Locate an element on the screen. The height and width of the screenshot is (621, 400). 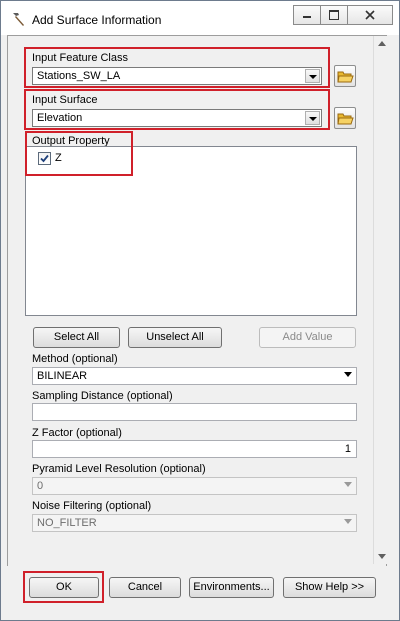
maximize-button is located at coordinates (334, 15).